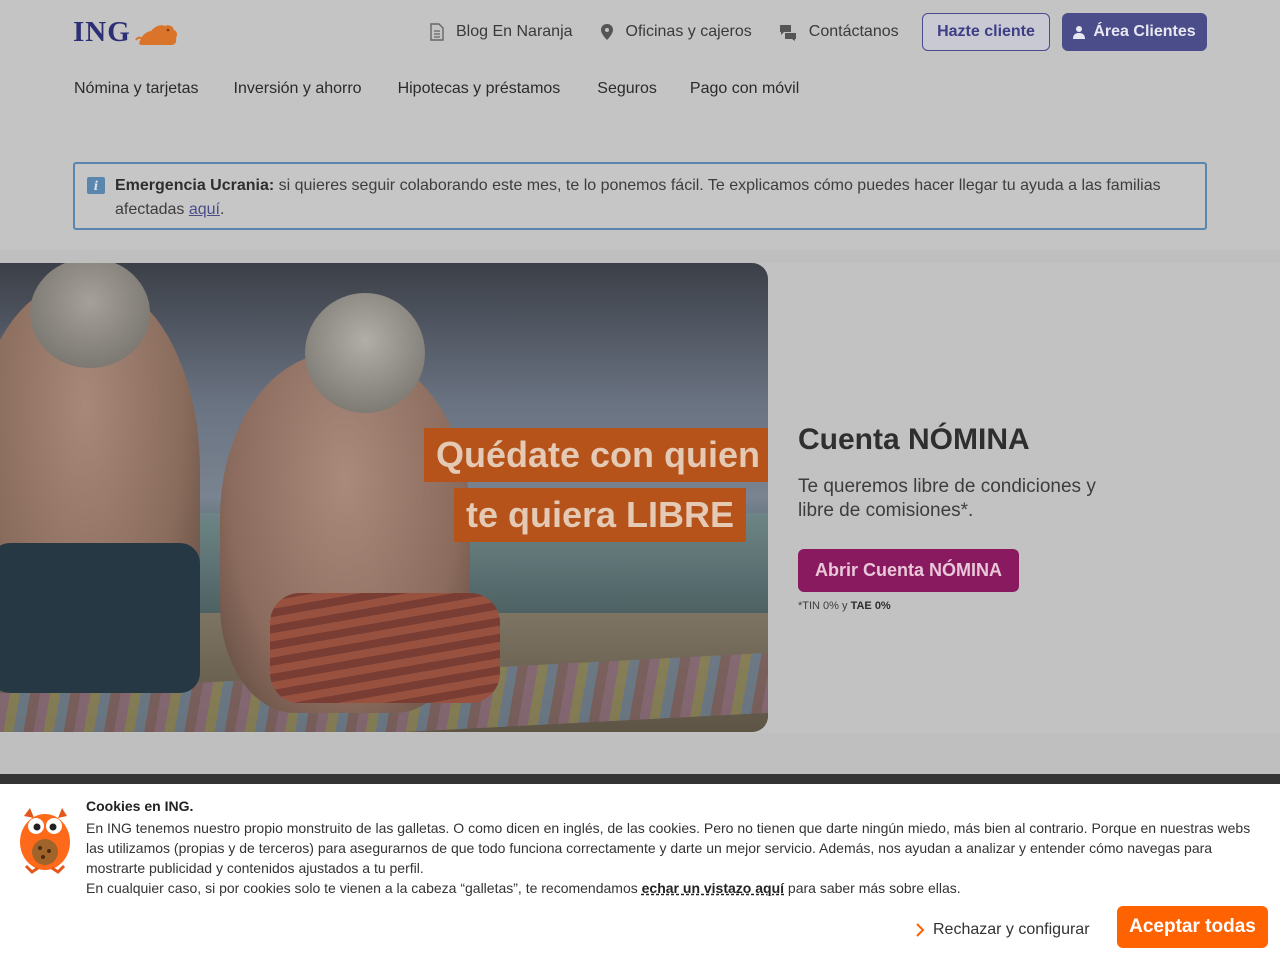  I want to click on document-icon, so click(437, 32).